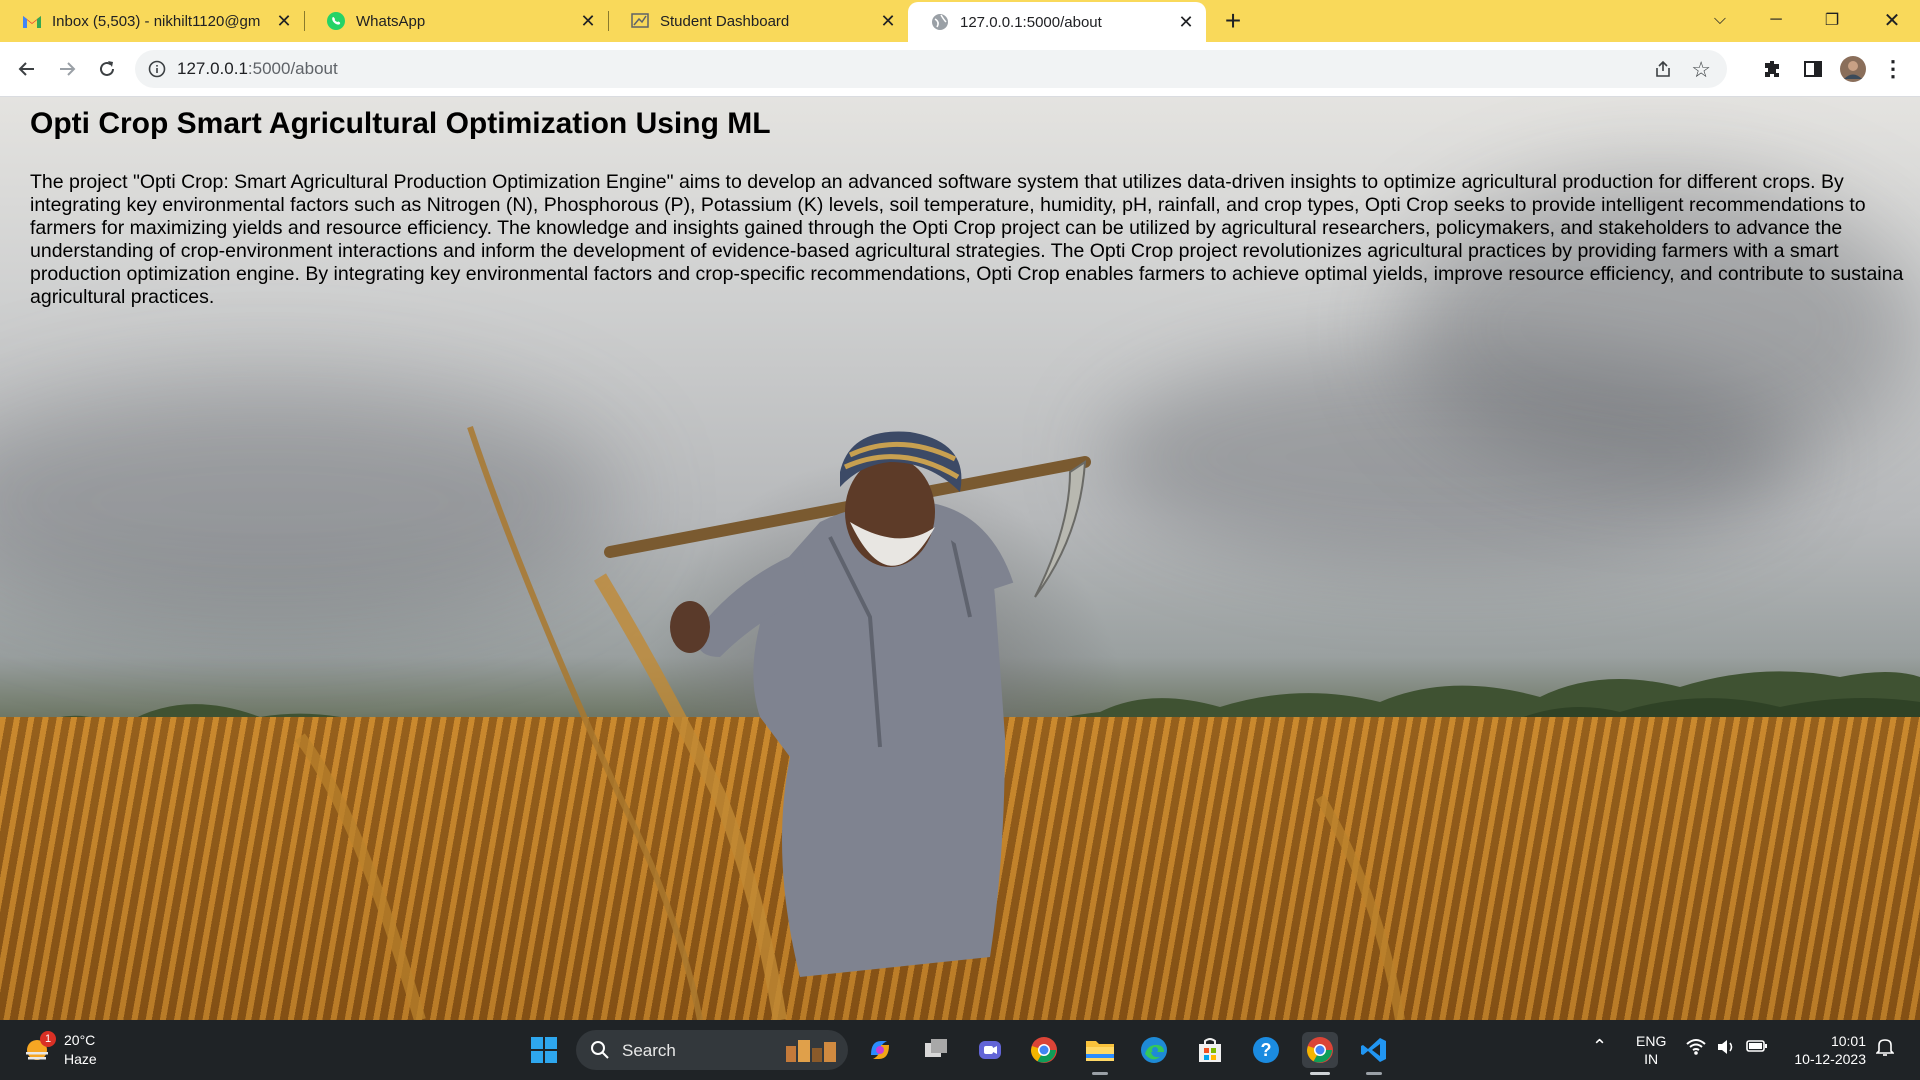 The height and width of the screenshot is (1080, 1920). I want to click on copilot-icon, so click(880, 1050).